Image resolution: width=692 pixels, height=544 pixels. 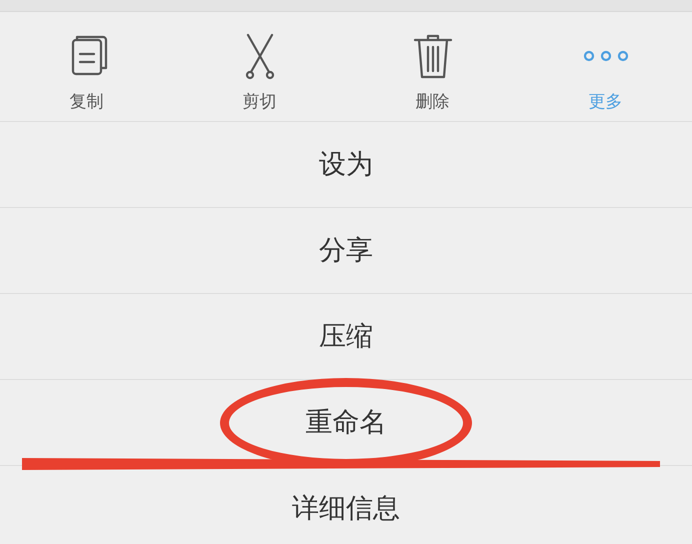 I want to click on more-icon, so click(x=606, y=56).